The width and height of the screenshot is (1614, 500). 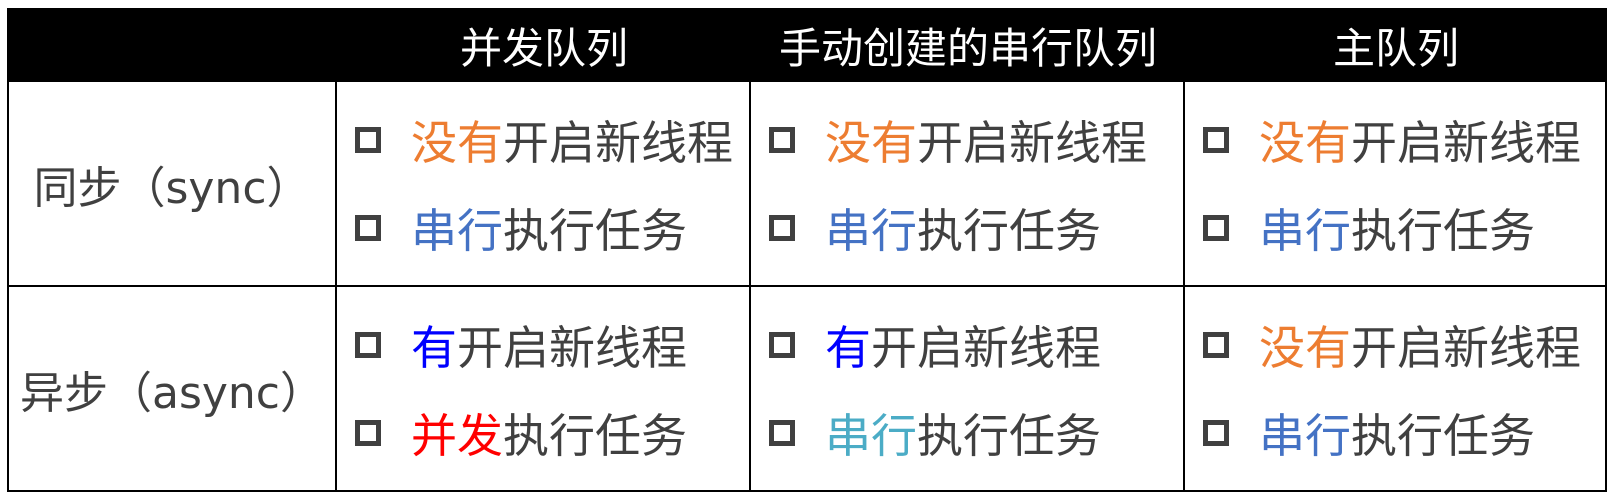 What do you see at coordinates (1396, 45) in the screenshot?
I see `header-main-queue: 主队列` at bounding box center [1396, 45].